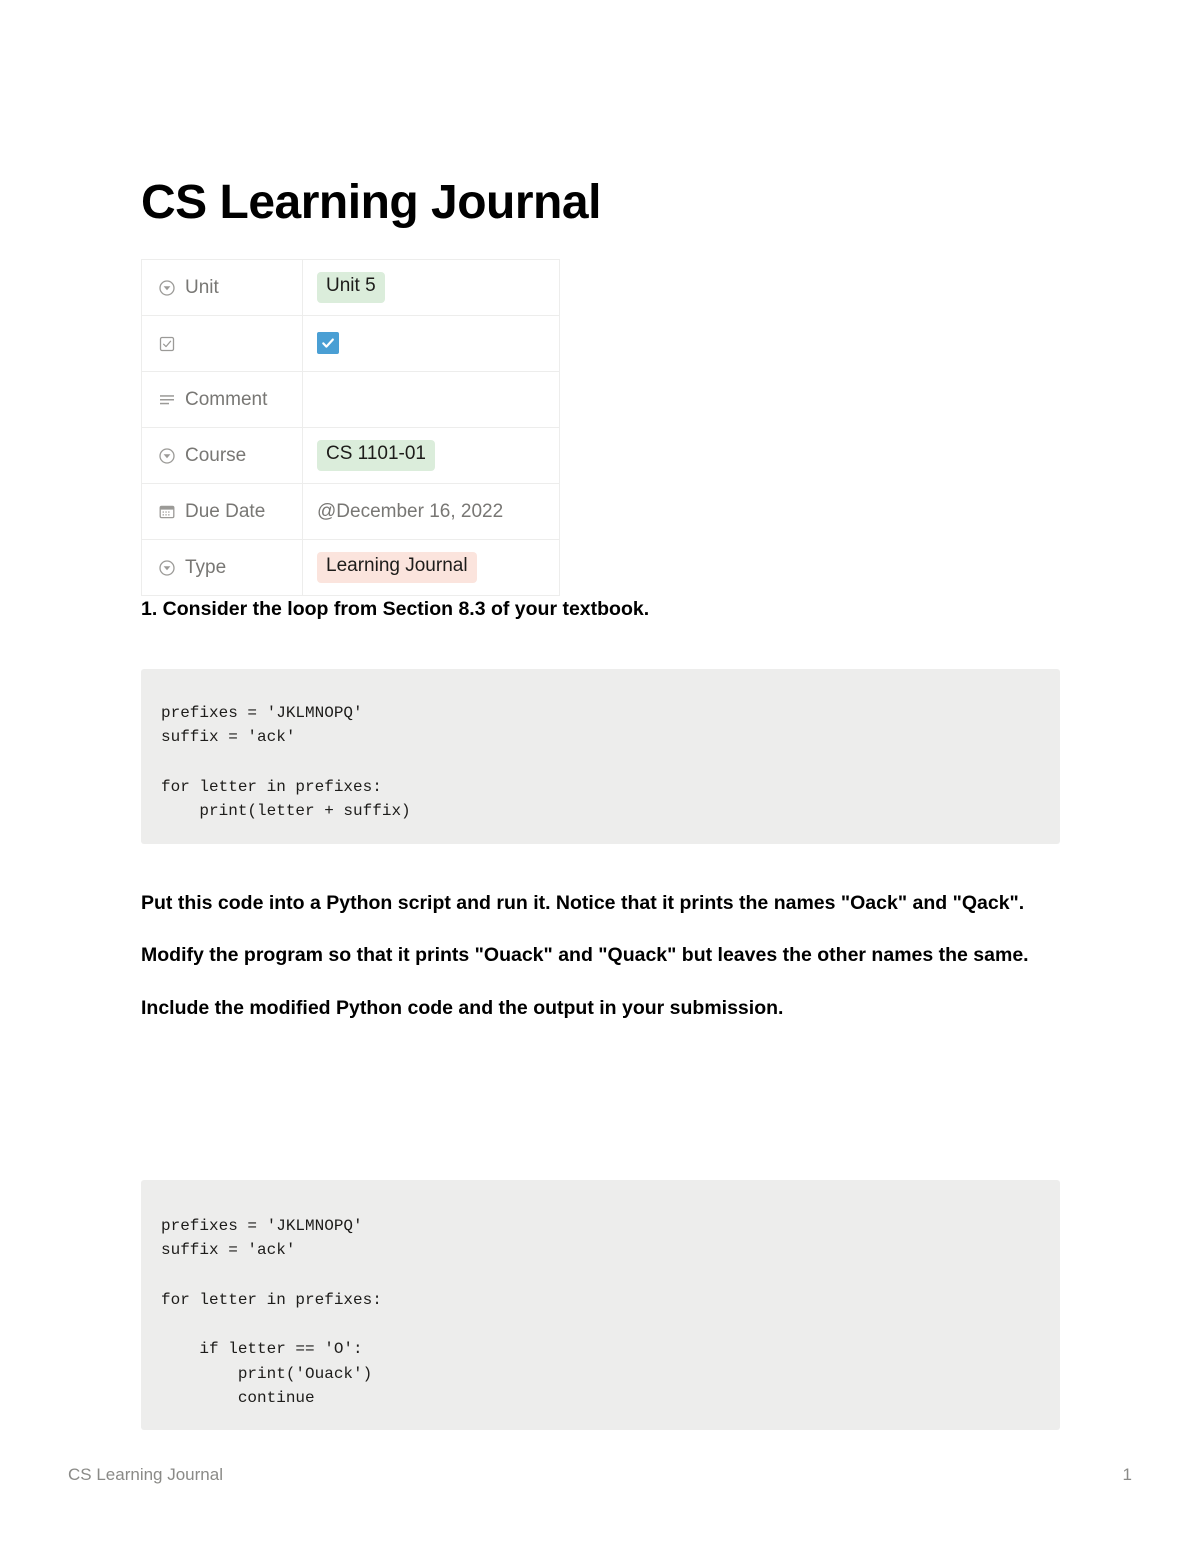 Image resolution: width=1200 pixels, height=1553 pixels. I want to click on property-value-cell-due-date: @December 16, 2022, so click(431, 511).